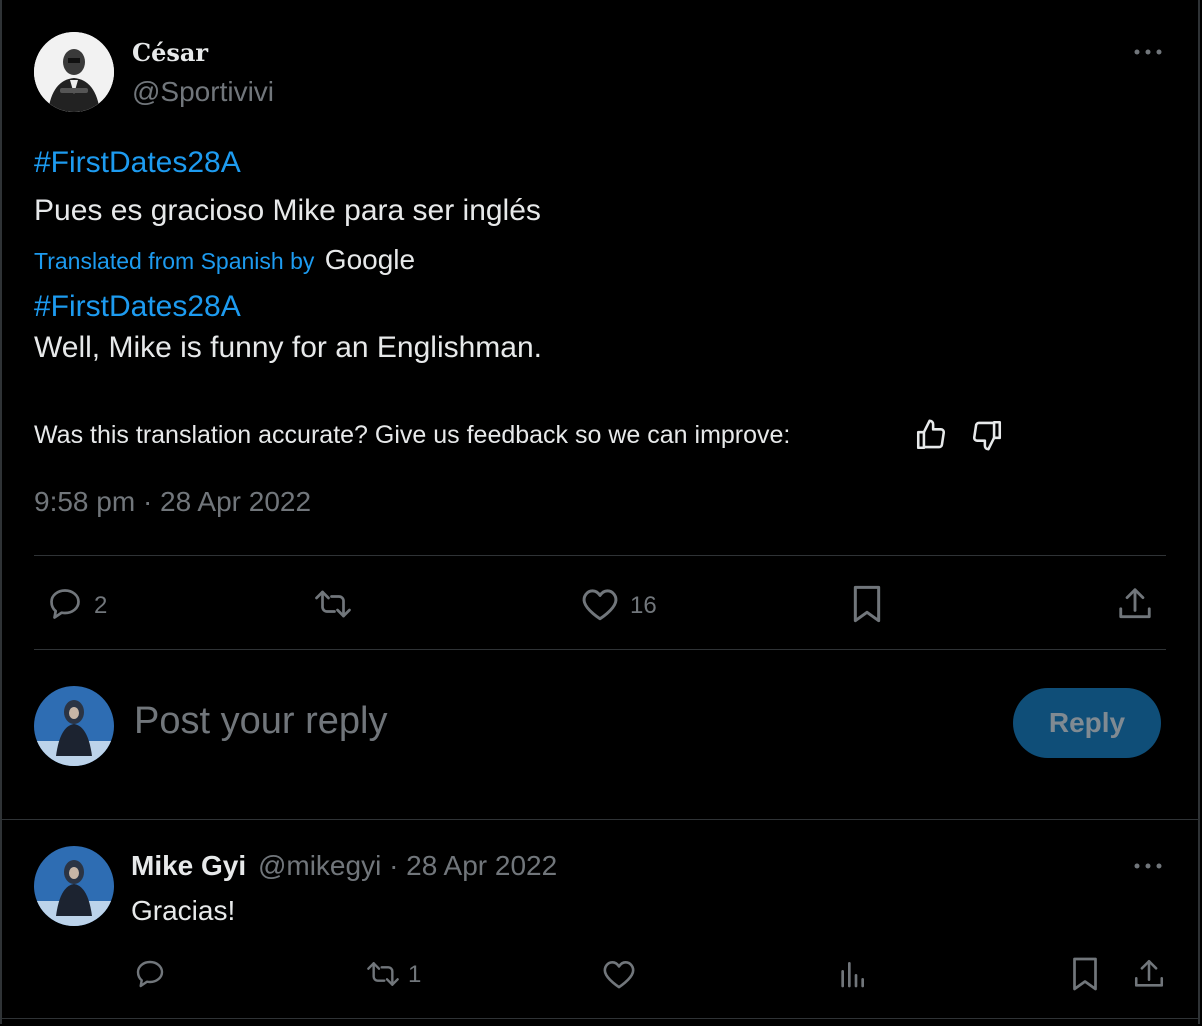 Image resolution: width=1202 pixels, height=1026 pixels. Describe the element at coordinates (370, 259) in the screenshot. I see `google-logo: Google` at that location.